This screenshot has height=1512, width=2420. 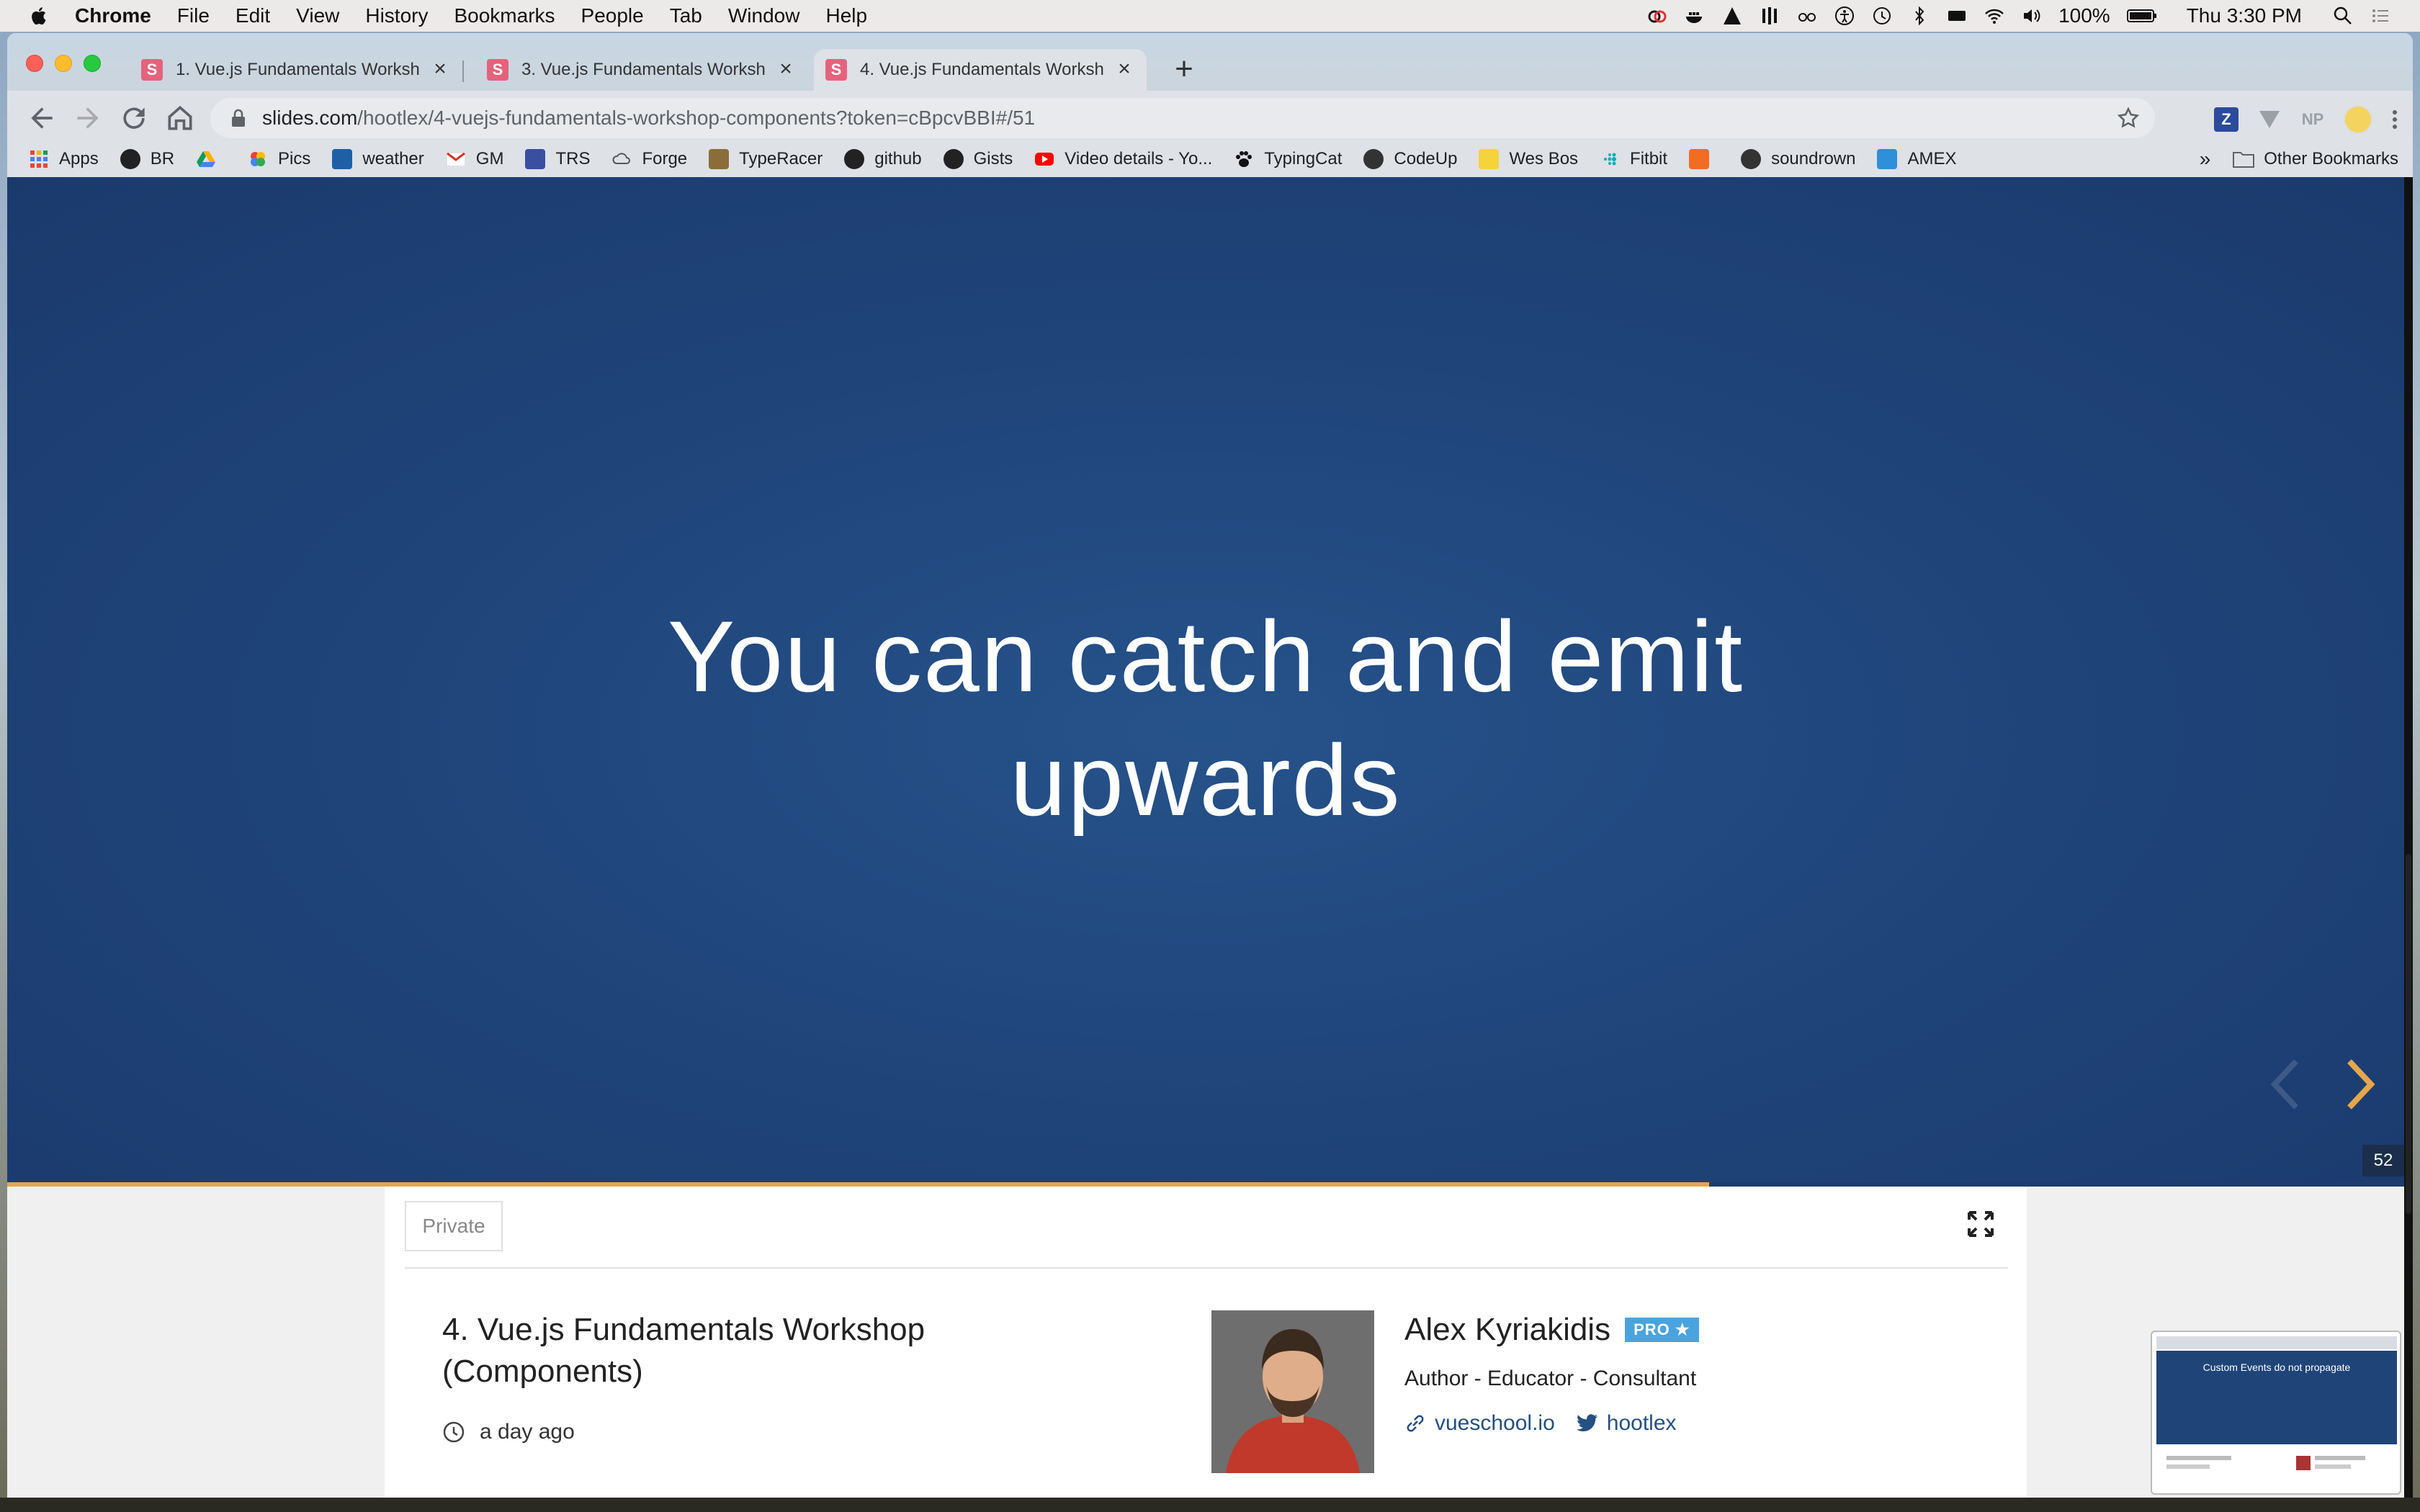 I want to click on bookmark-gists: Gists, so click(x=978, y=159).